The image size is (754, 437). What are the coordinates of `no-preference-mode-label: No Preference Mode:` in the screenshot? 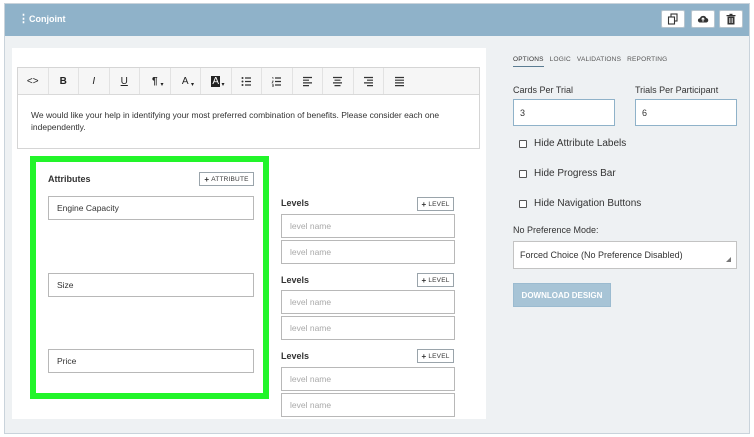 It's located at (556, 230).